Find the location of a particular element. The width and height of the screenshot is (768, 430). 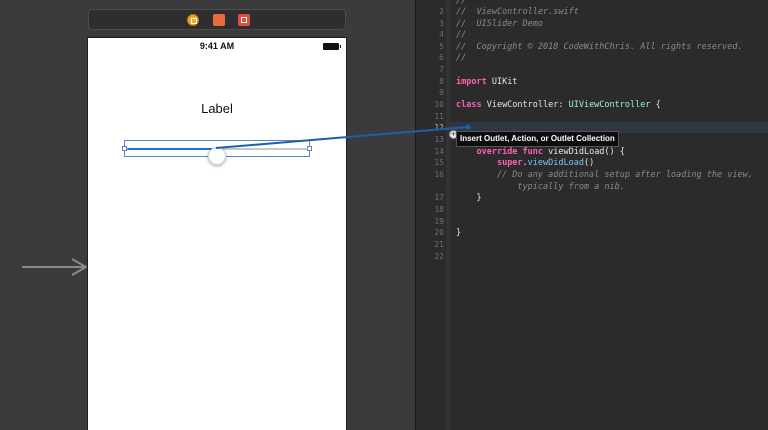

line-number: 11 is located at coordinates (439, 116).